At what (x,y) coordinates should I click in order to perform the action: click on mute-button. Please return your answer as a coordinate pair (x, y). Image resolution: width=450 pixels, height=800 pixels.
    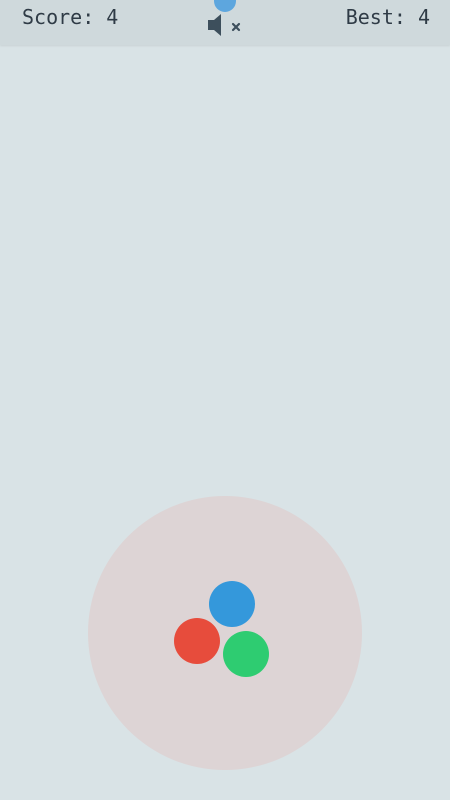
    Looking at the image, I should click on (225, 25).